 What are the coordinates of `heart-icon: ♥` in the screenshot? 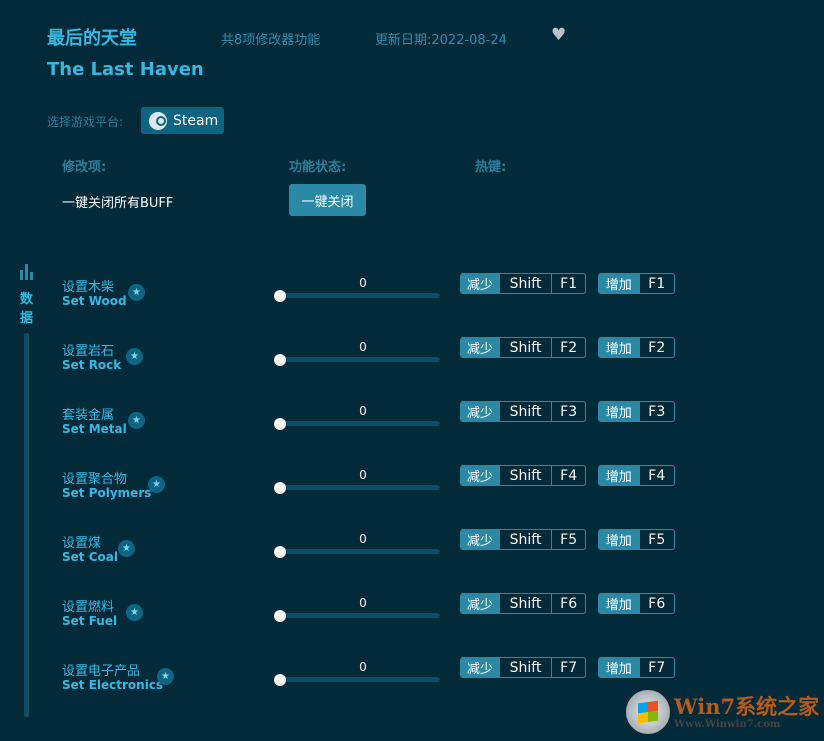 It's located at (558, 35).